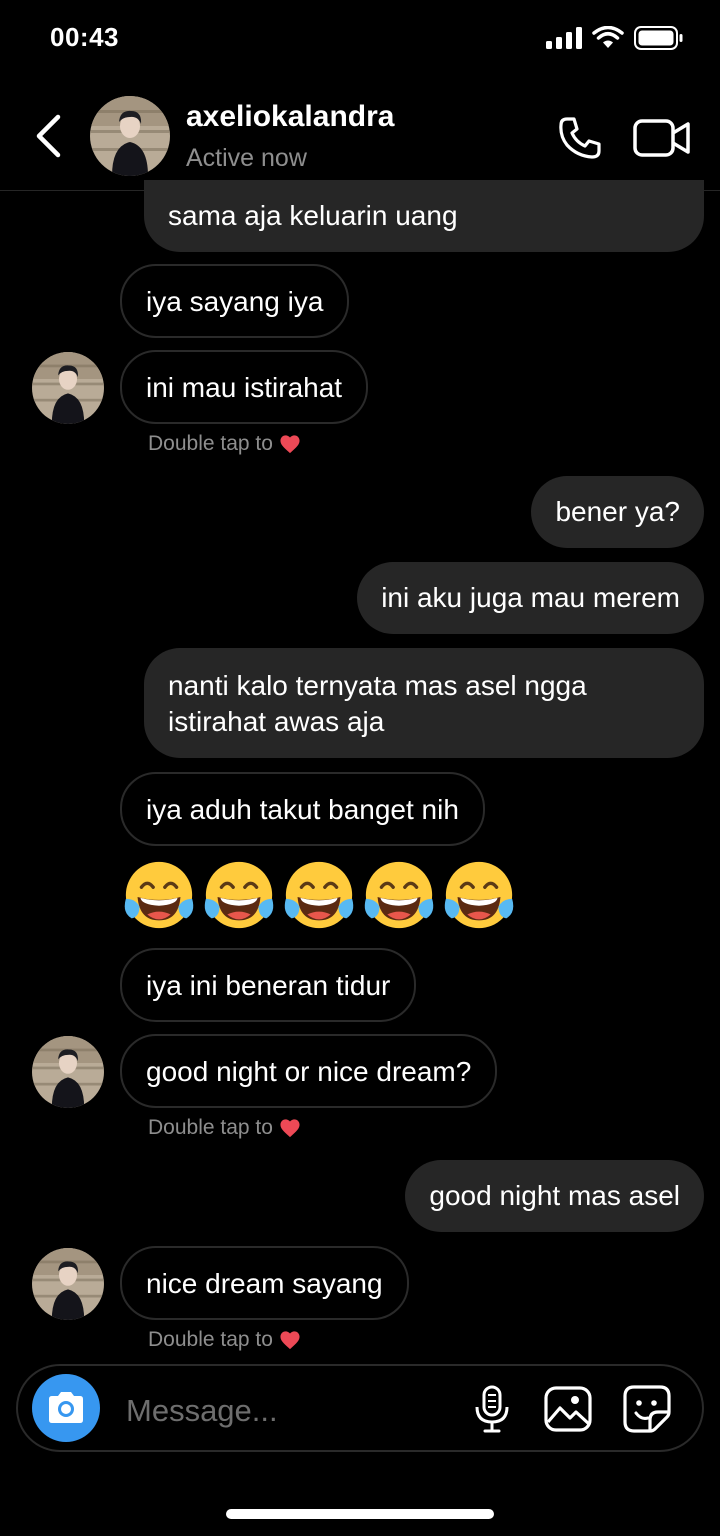 Image resolution: width=720 pixels, height=1536 pixels. I want to click on message-bubble-sent: bener ya?, so click(617, 512).